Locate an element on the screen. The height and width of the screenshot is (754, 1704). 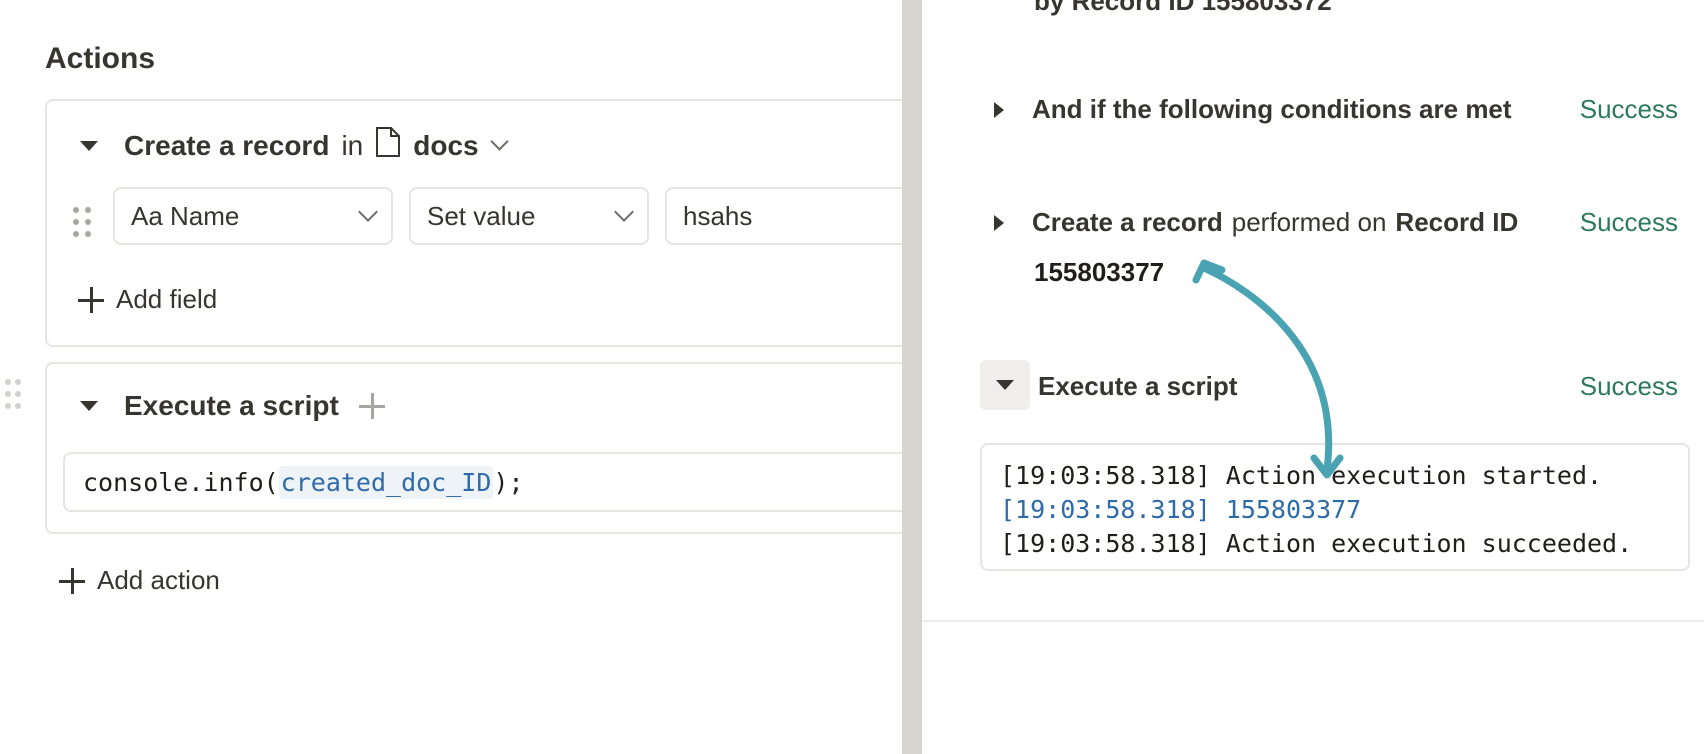
actions-heading: Actions is located at coordinates (100, 58).